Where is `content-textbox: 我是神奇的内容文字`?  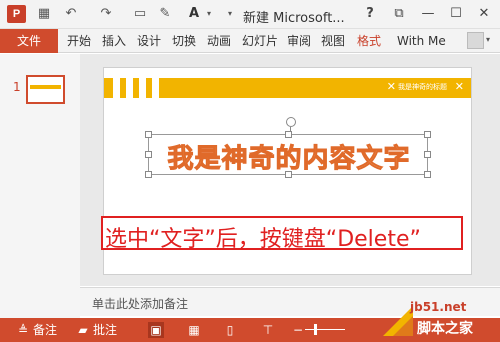 content-textbox: 我是神奇的内容文字 is located at coordinates (288, 147).